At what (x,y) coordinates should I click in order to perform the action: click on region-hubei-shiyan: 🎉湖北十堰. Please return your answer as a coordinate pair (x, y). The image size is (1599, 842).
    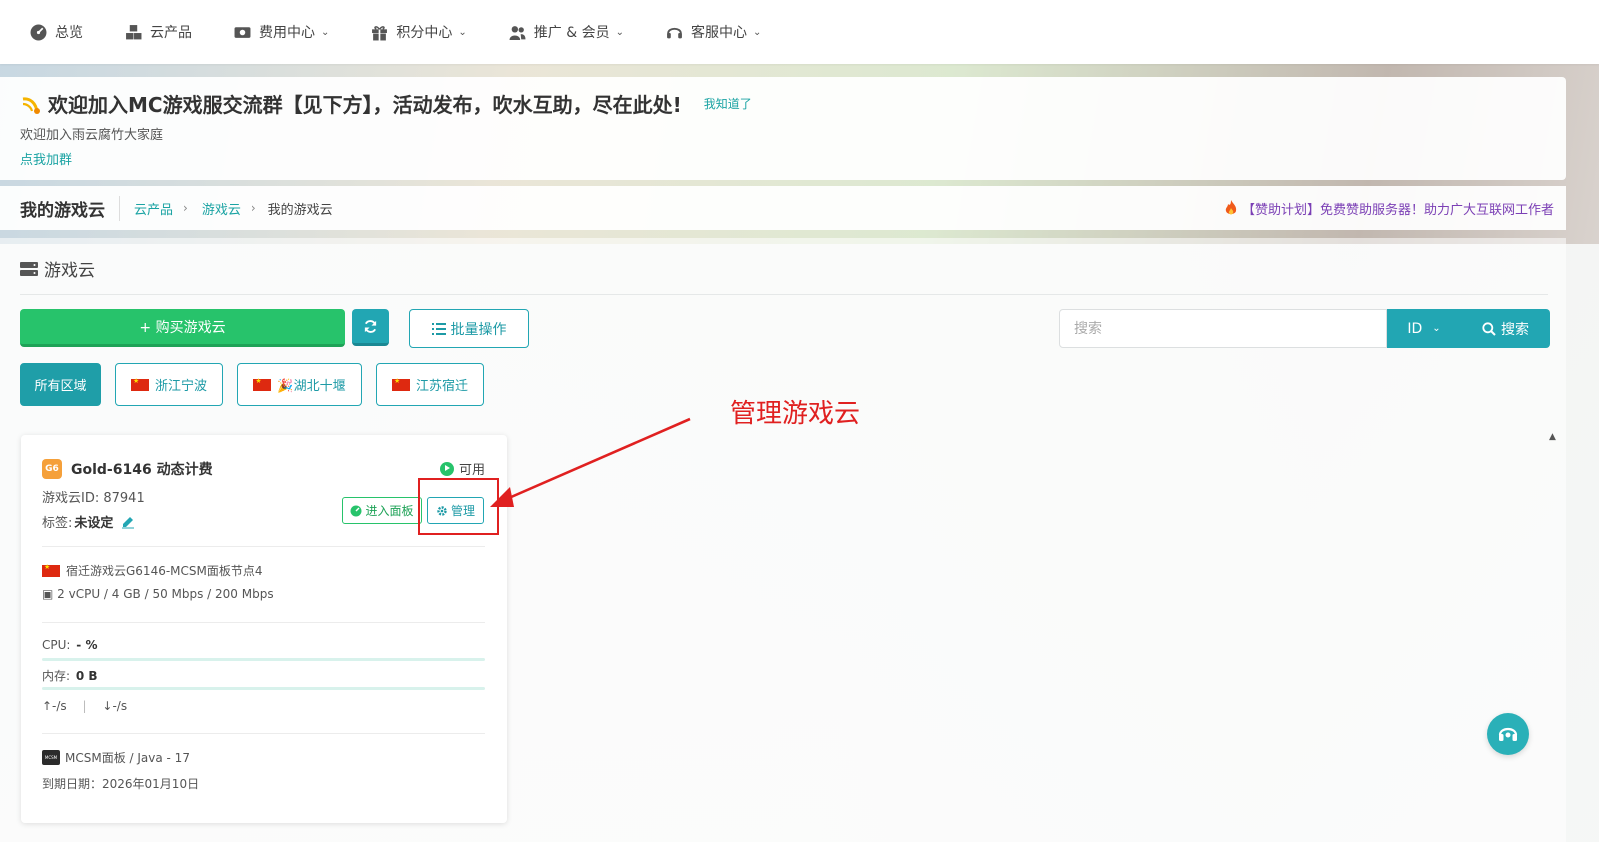
    Looking at the image, I should click on (299, 384).